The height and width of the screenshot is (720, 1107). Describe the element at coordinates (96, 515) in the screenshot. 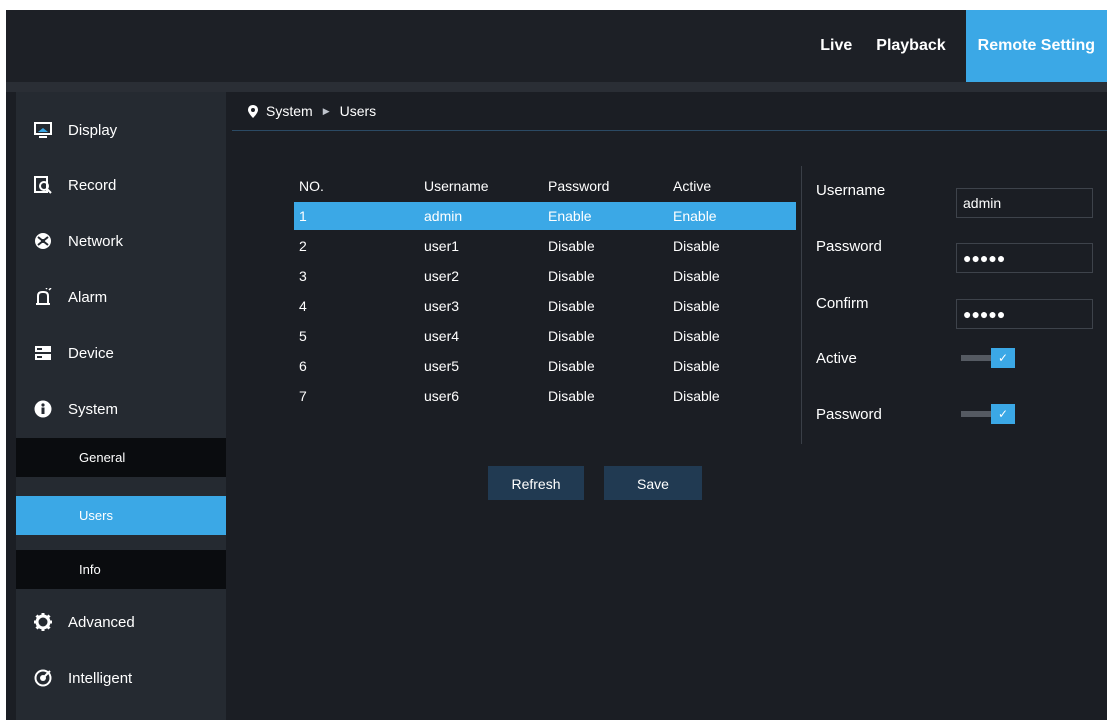

I see `sidebar-subitem-label: Users` at that location.